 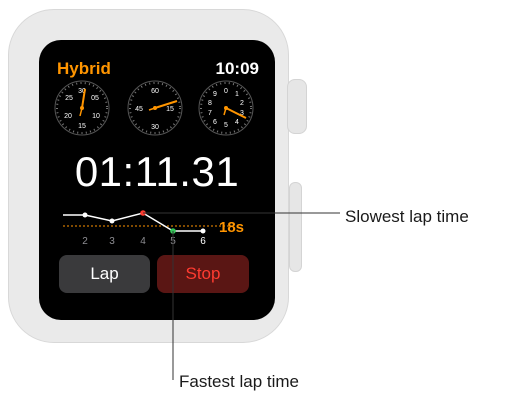 I want to click on fastest-lap-callout: Fastest lap time, so click(x=239, y=381).